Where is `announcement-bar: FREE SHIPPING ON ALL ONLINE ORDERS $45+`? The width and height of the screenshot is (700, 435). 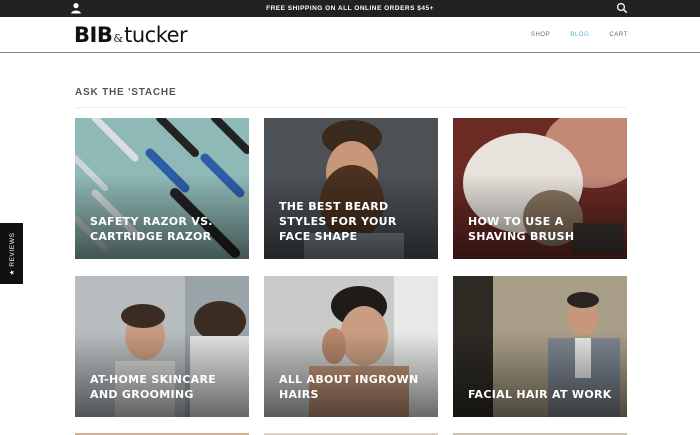 announcement-bar: FREE SHIPPING ON ALL ONLINE ORDERS $45+ is located at coordinates (350, 8).